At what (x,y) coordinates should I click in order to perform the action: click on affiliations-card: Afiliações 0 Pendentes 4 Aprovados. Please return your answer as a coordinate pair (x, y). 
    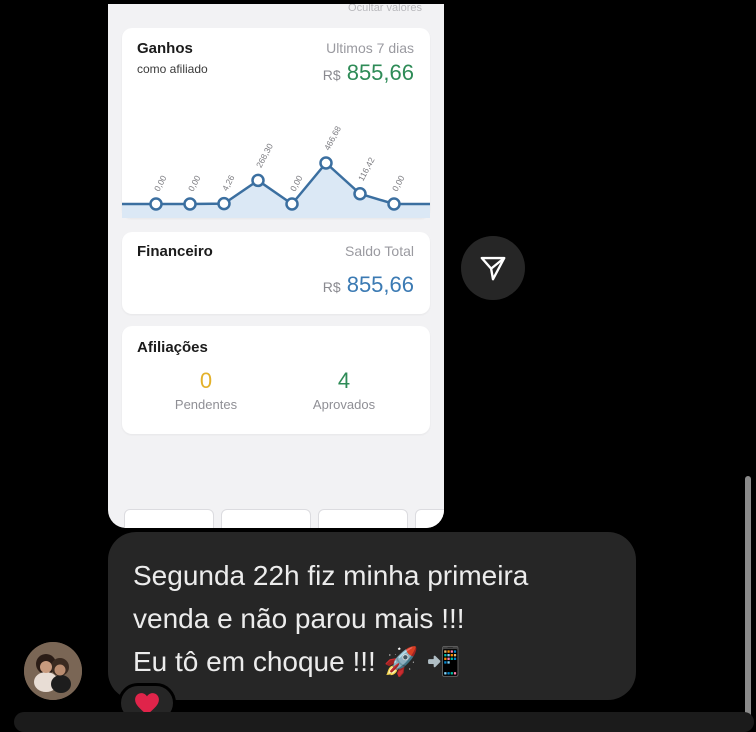
    Looking at the image, I should click on (276, 380).